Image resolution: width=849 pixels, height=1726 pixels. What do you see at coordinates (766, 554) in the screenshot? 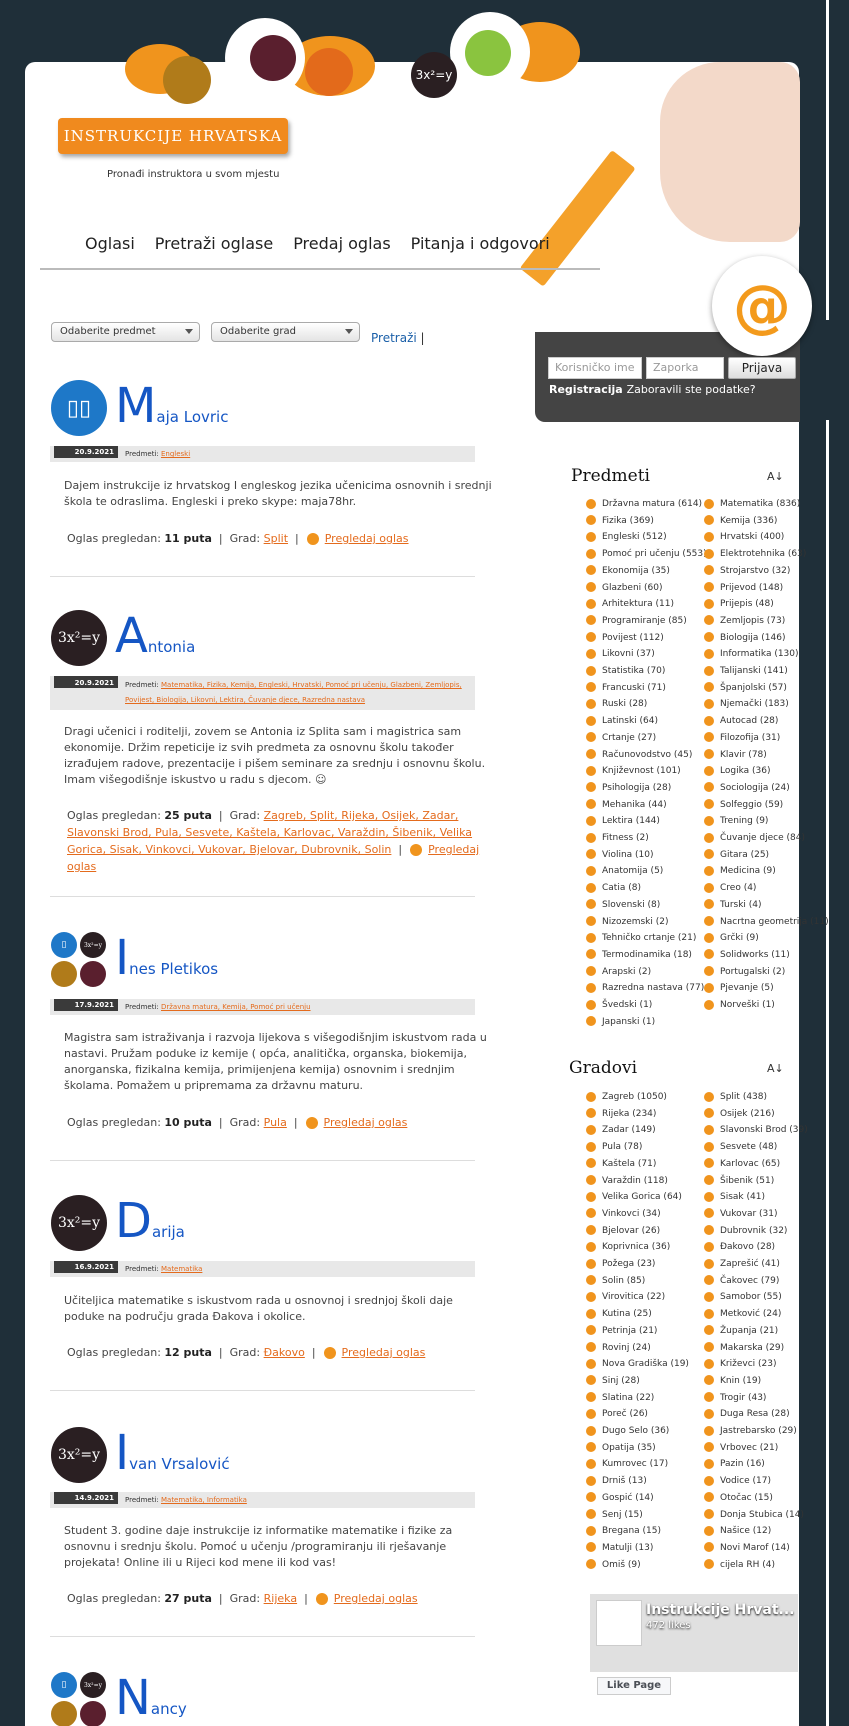
I see `sidebar-link: Elektrotehnika (63)` at bounding box center [766, 554].